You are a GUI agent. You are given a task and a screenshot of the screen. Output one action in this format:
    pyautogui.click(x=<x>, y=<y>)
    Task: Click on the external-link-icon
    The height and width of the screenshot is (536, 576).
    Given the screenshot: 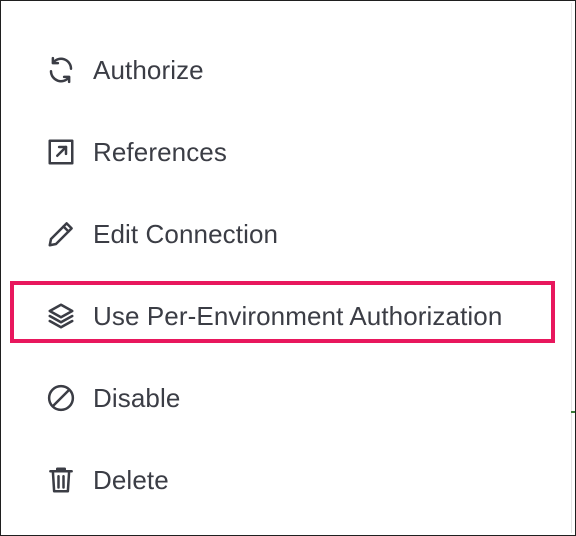 What is the action you would take?
    pyautogui.click(x=61, y=152)
    